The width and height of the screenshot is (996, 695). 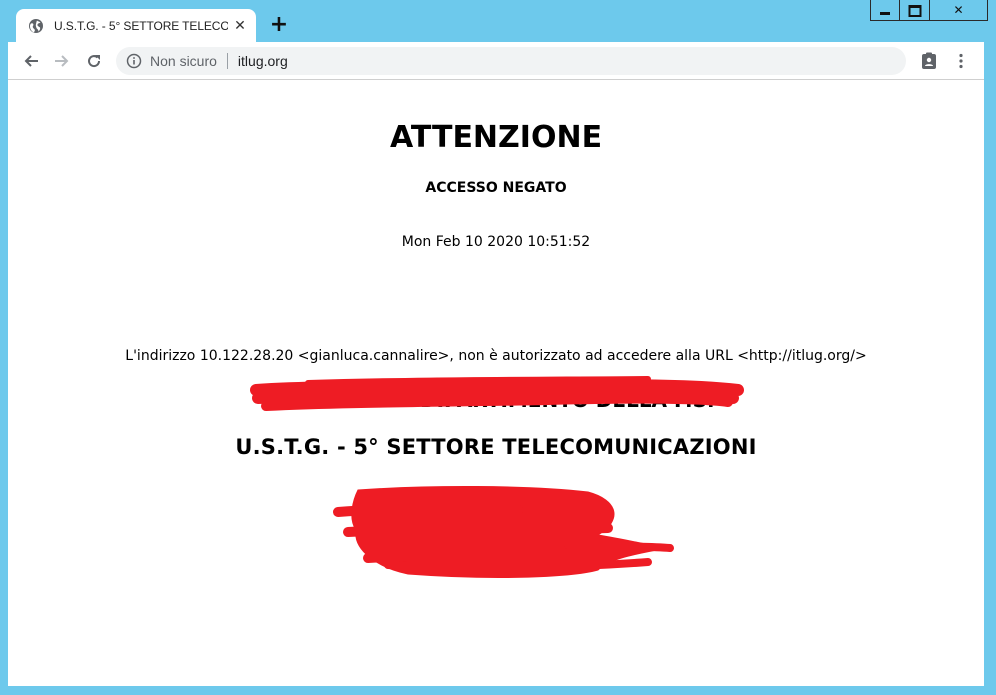 I want to click on url-text: itlug.org, so click(x=263, y=61).